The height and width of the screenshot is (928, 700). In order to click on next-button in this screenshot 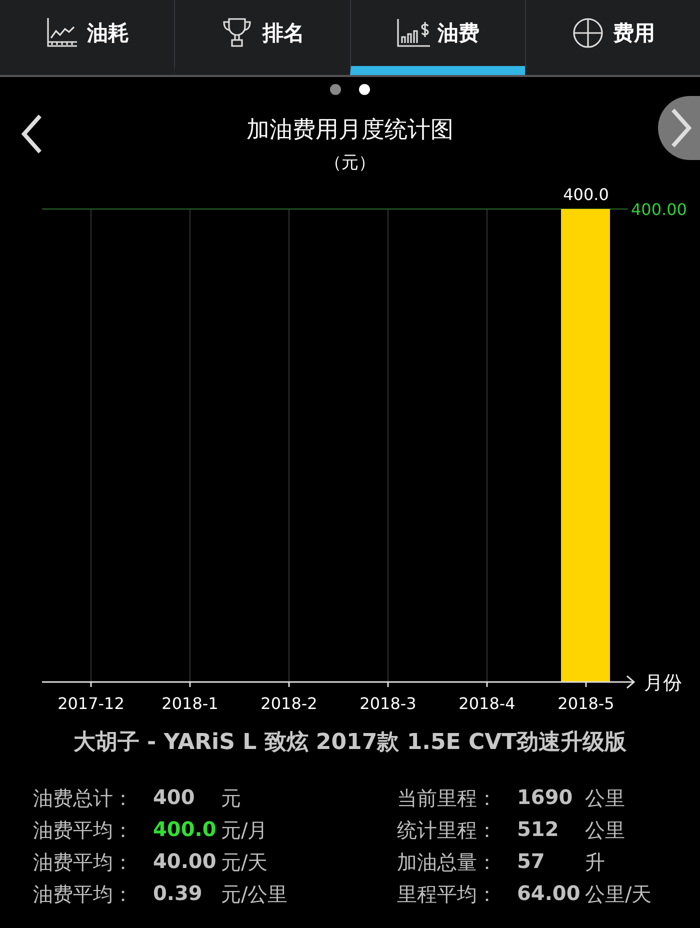, I will do `click(679, 128)`.